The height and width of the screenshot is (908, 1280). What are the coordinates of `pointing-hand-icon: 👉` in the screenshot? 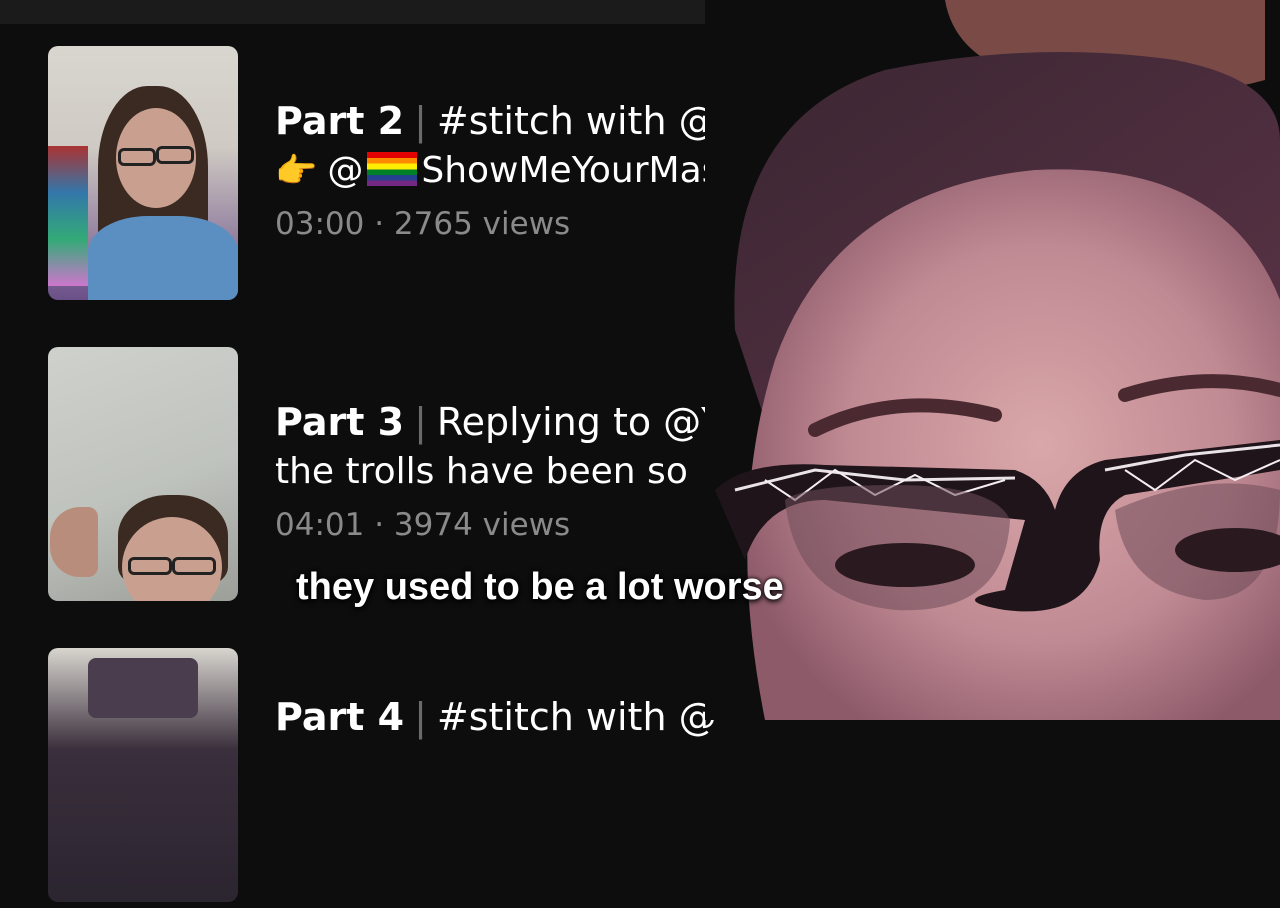 It's located at (296, 171).